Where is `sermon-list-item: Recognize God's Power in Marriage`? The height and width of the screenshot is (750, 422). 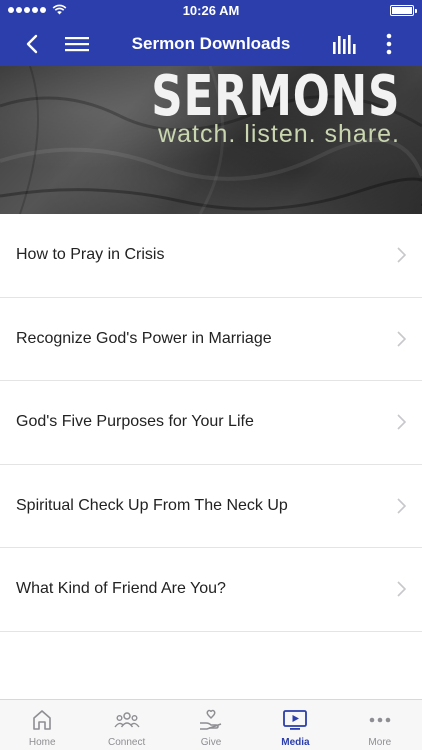 sermon-list-item: Recognize God's Power in Marriage is located at coordinates (211, 339).